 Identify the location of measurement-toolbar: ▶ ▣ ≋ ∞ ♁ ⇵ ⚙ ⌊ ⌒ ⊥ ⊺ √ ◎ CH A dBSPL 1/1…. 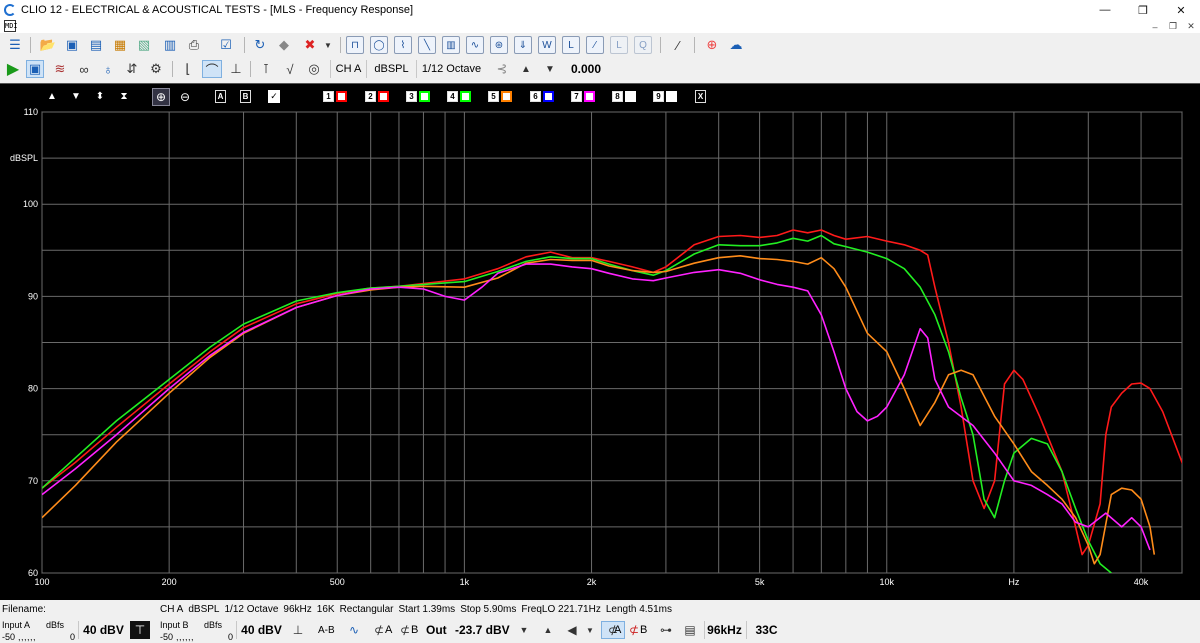
(600, 69).